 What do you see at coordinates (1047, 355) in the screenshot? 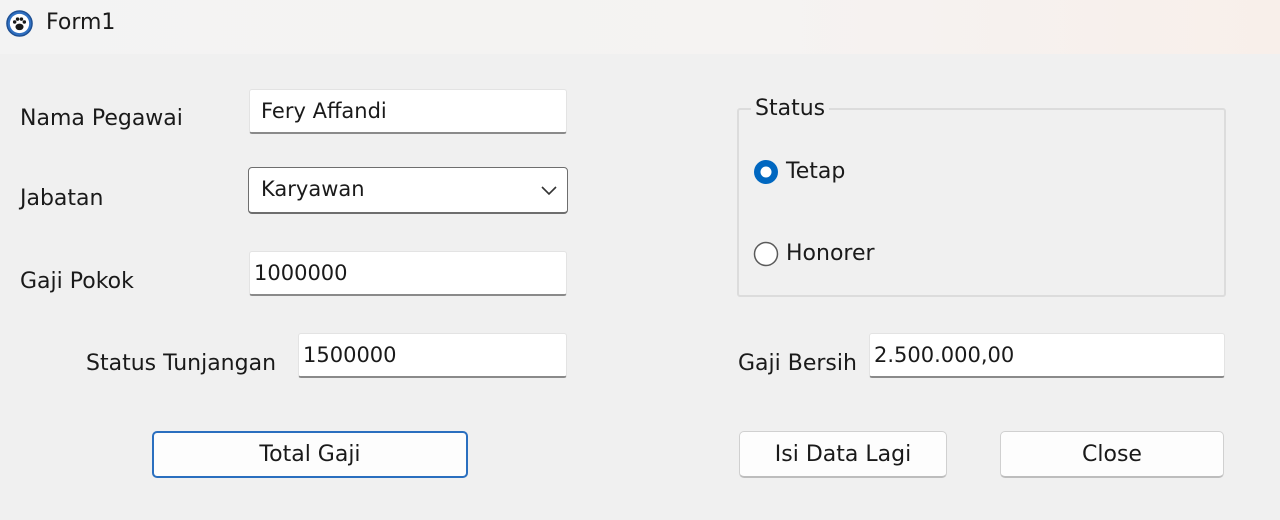
I see `gaji-bersih-input` at bounding box center [1047, 355].